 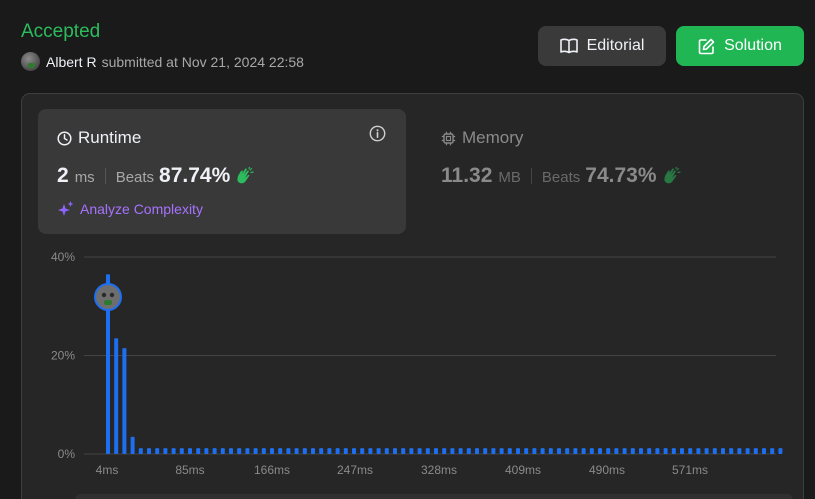 What do you see at coordinates (61, 31) in the screenshot?
I see `submission-status: Accepted` at bounding box center [61, 31].